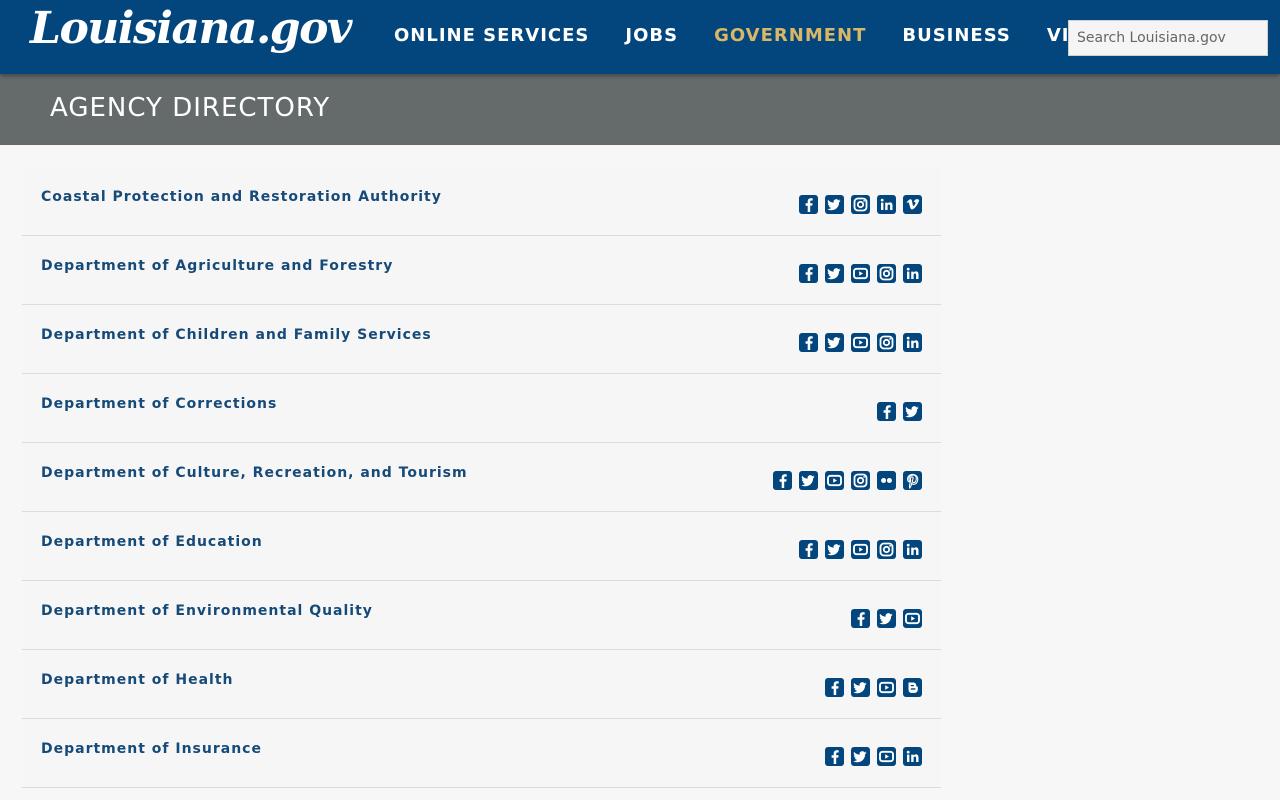 The height and width of the screenshot is (800, 1280). What do you see at coordinates (912, 687) in the screenshot?
I see `blogger-icon` at bounding box center [912, 687].